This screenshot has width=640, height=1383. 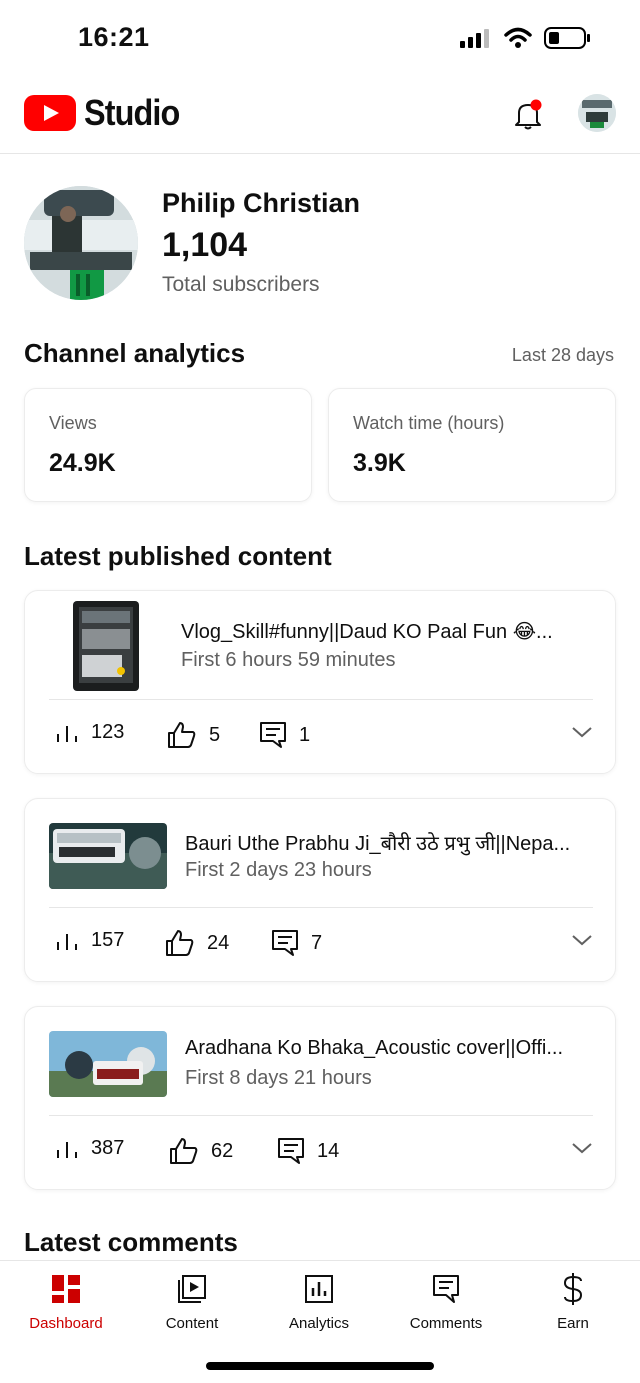 I want to click on nav-label: Earn, so click(x=573, y=1323).